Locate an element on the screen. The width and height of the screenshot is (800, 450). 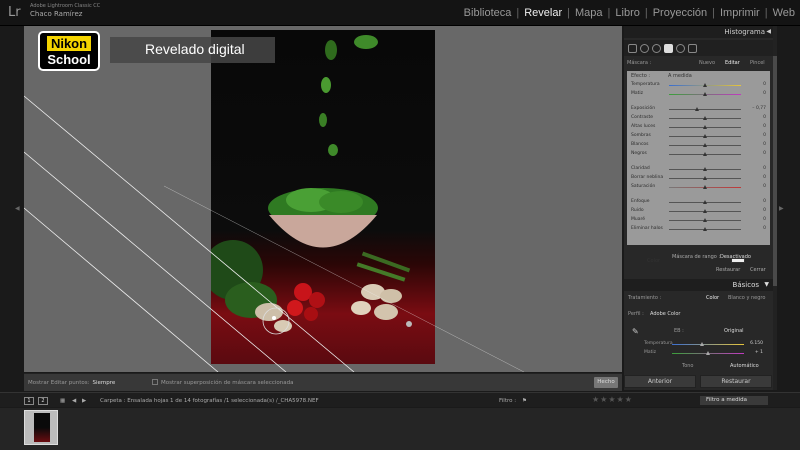
previous-button: Anterior is located at coordinates (660, 381).